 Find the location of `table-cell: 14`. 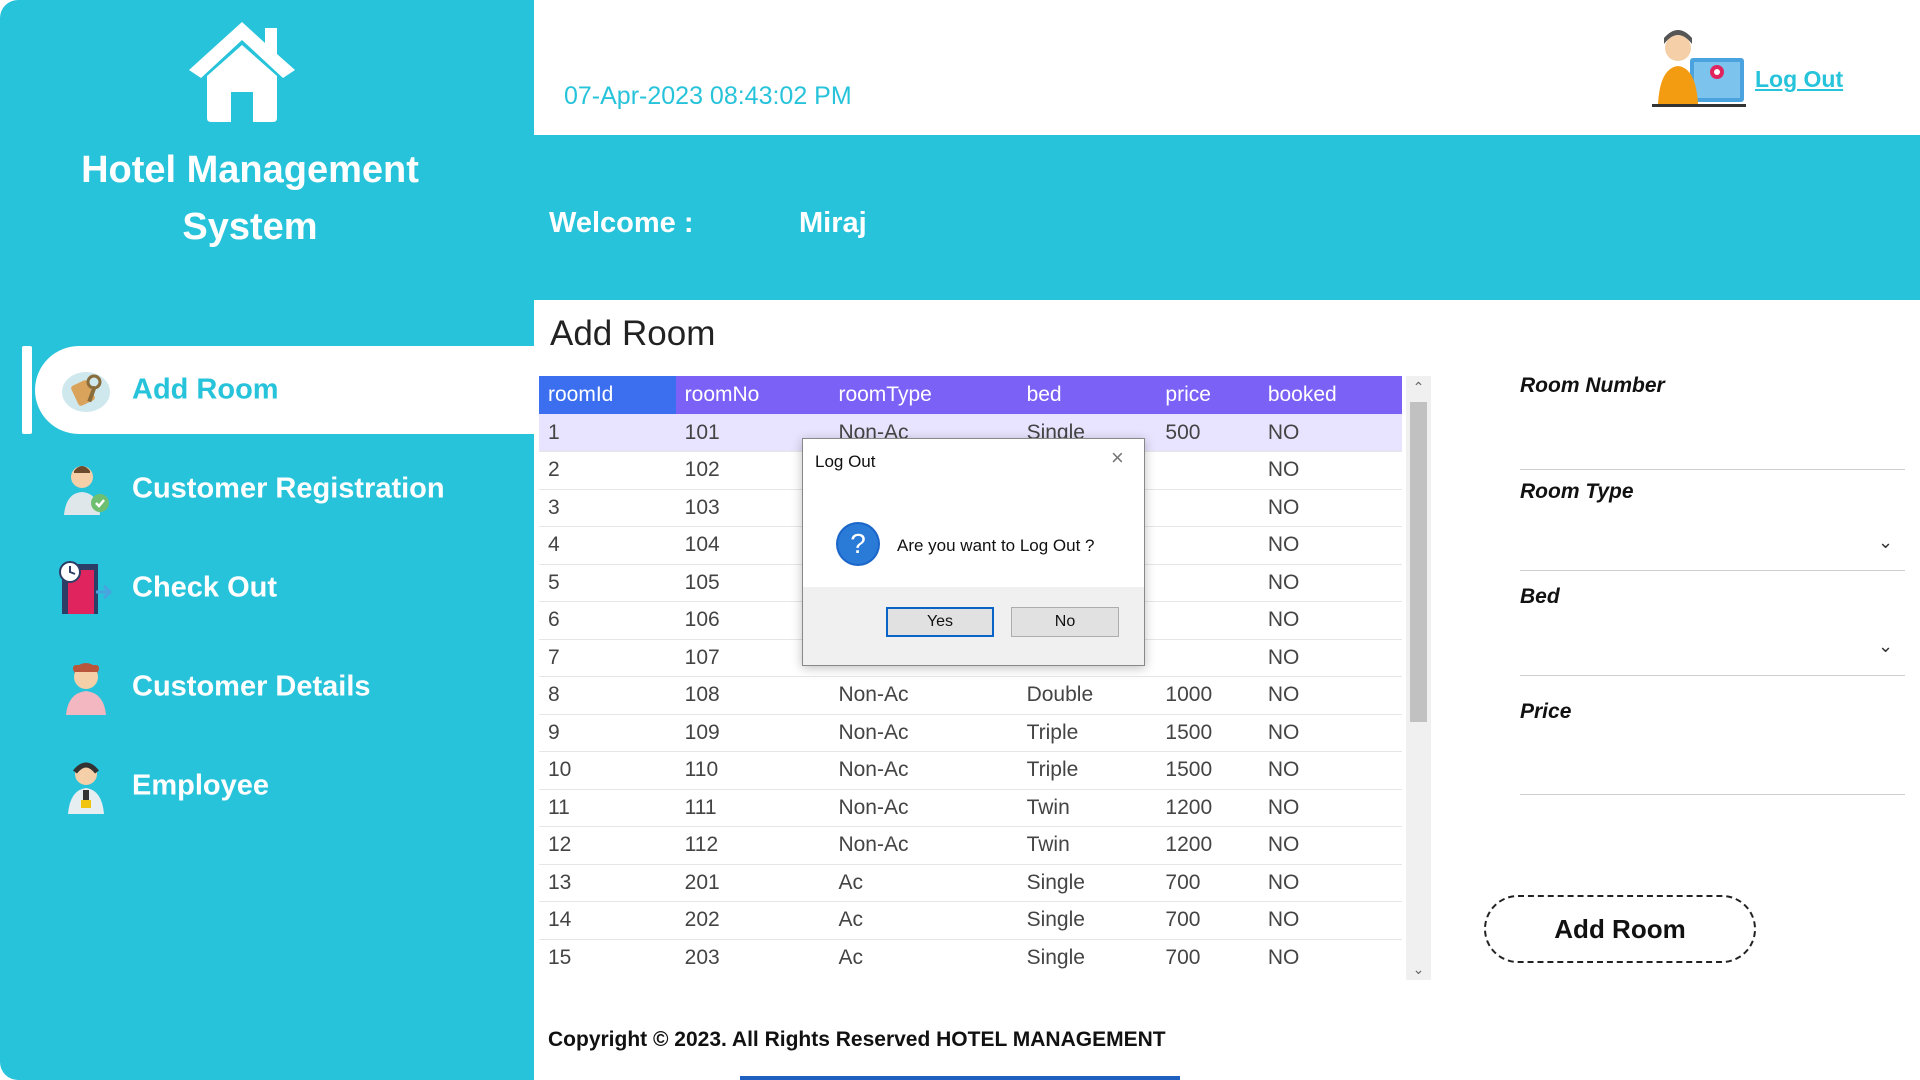

table-cell: 14 is located at coordinates (607, 920).